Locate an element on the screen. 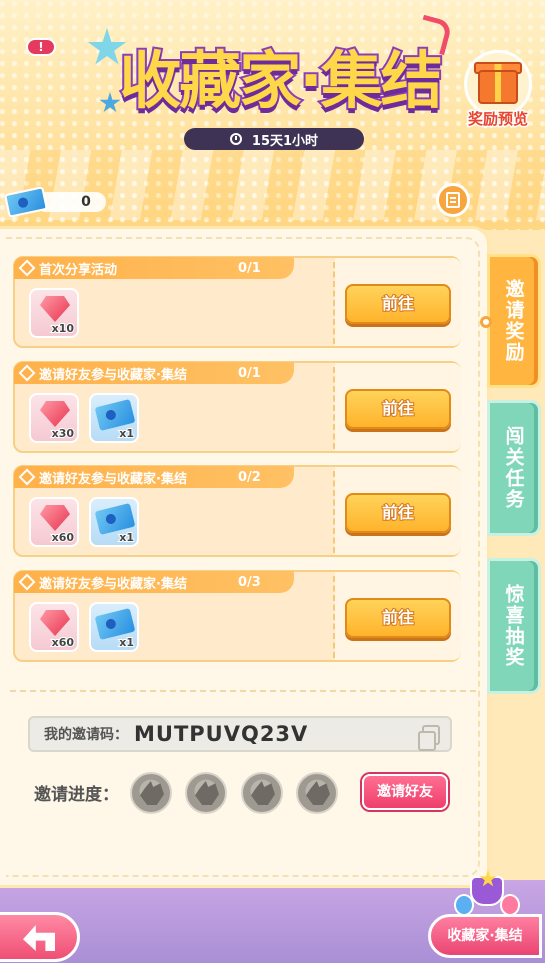 This screenshot has height=963, width=545. task-card: 邀请好友参与收藏家·集结 0/1 x30 x1 前往 is located at coordinates (237, 407).